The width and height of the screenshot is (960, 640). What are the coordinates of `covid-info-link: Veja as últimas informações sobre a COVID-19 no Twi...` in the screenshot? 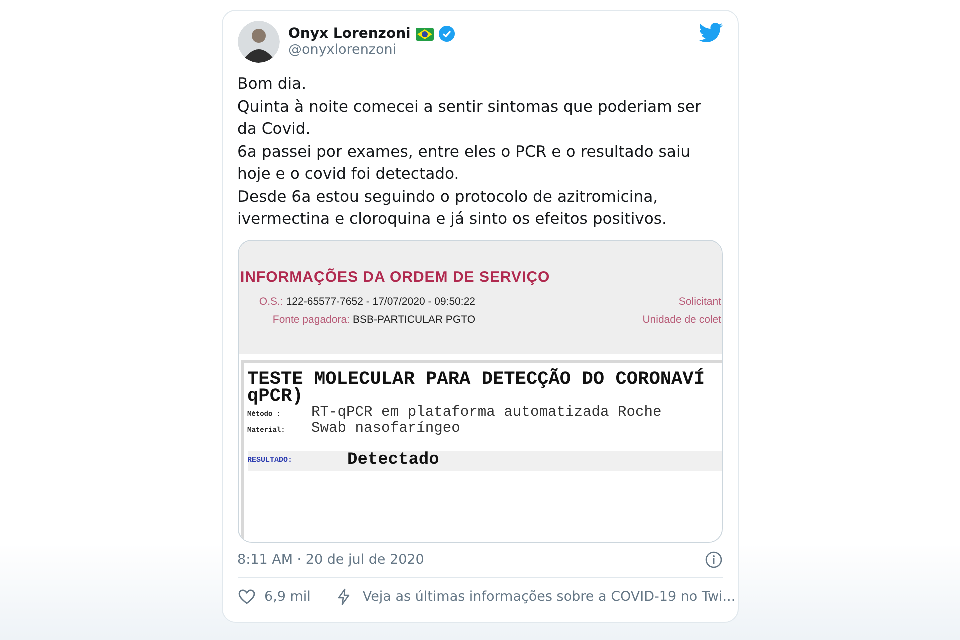 It's located at (549, 596).